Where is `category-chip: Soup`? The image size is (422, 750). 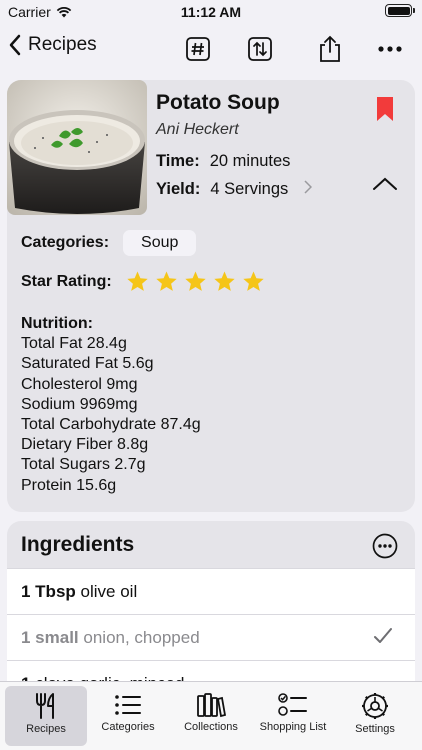 category-chip: Soup is located at coordinates (160, 243).